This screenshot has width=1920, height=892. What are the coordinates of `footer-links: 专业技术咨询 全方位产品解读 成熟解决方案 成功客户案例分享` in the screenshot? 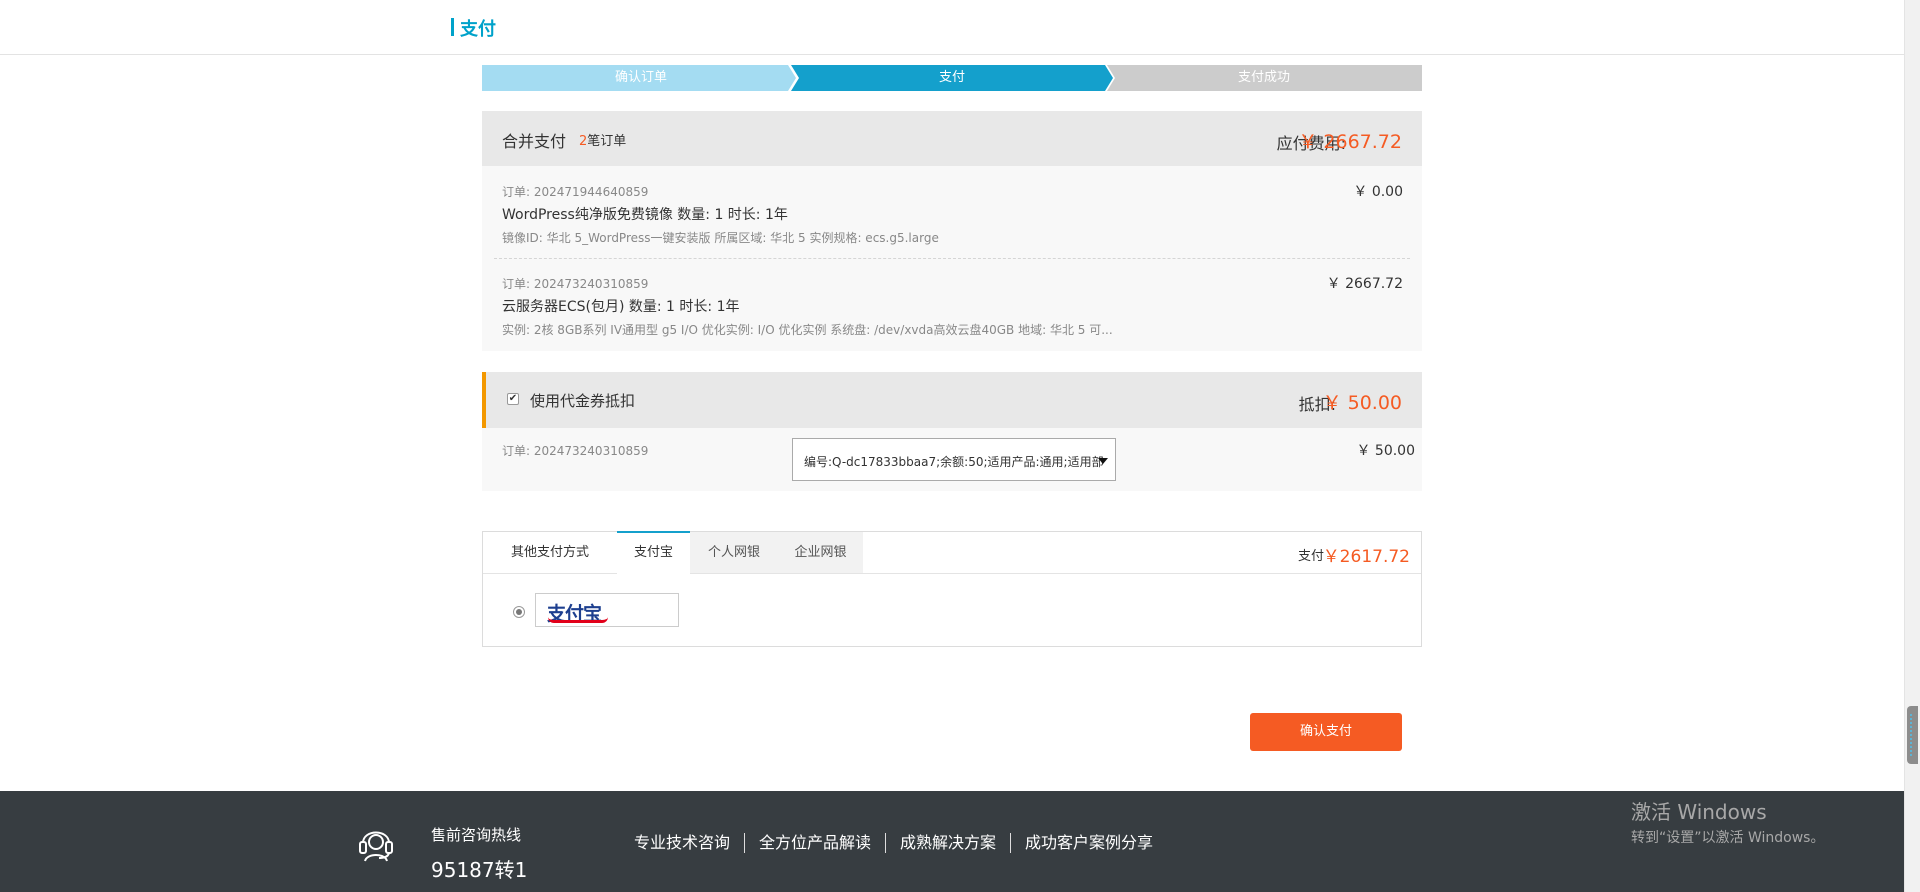 It's located at (900, 843).